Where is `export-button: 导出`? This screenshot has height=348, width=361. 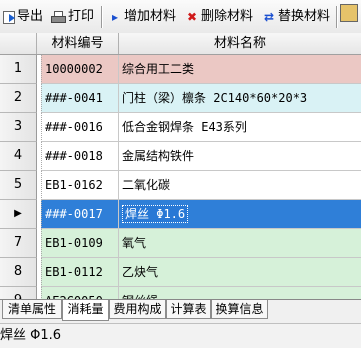 export-button: 导出 is located at coordinates (23, 17).